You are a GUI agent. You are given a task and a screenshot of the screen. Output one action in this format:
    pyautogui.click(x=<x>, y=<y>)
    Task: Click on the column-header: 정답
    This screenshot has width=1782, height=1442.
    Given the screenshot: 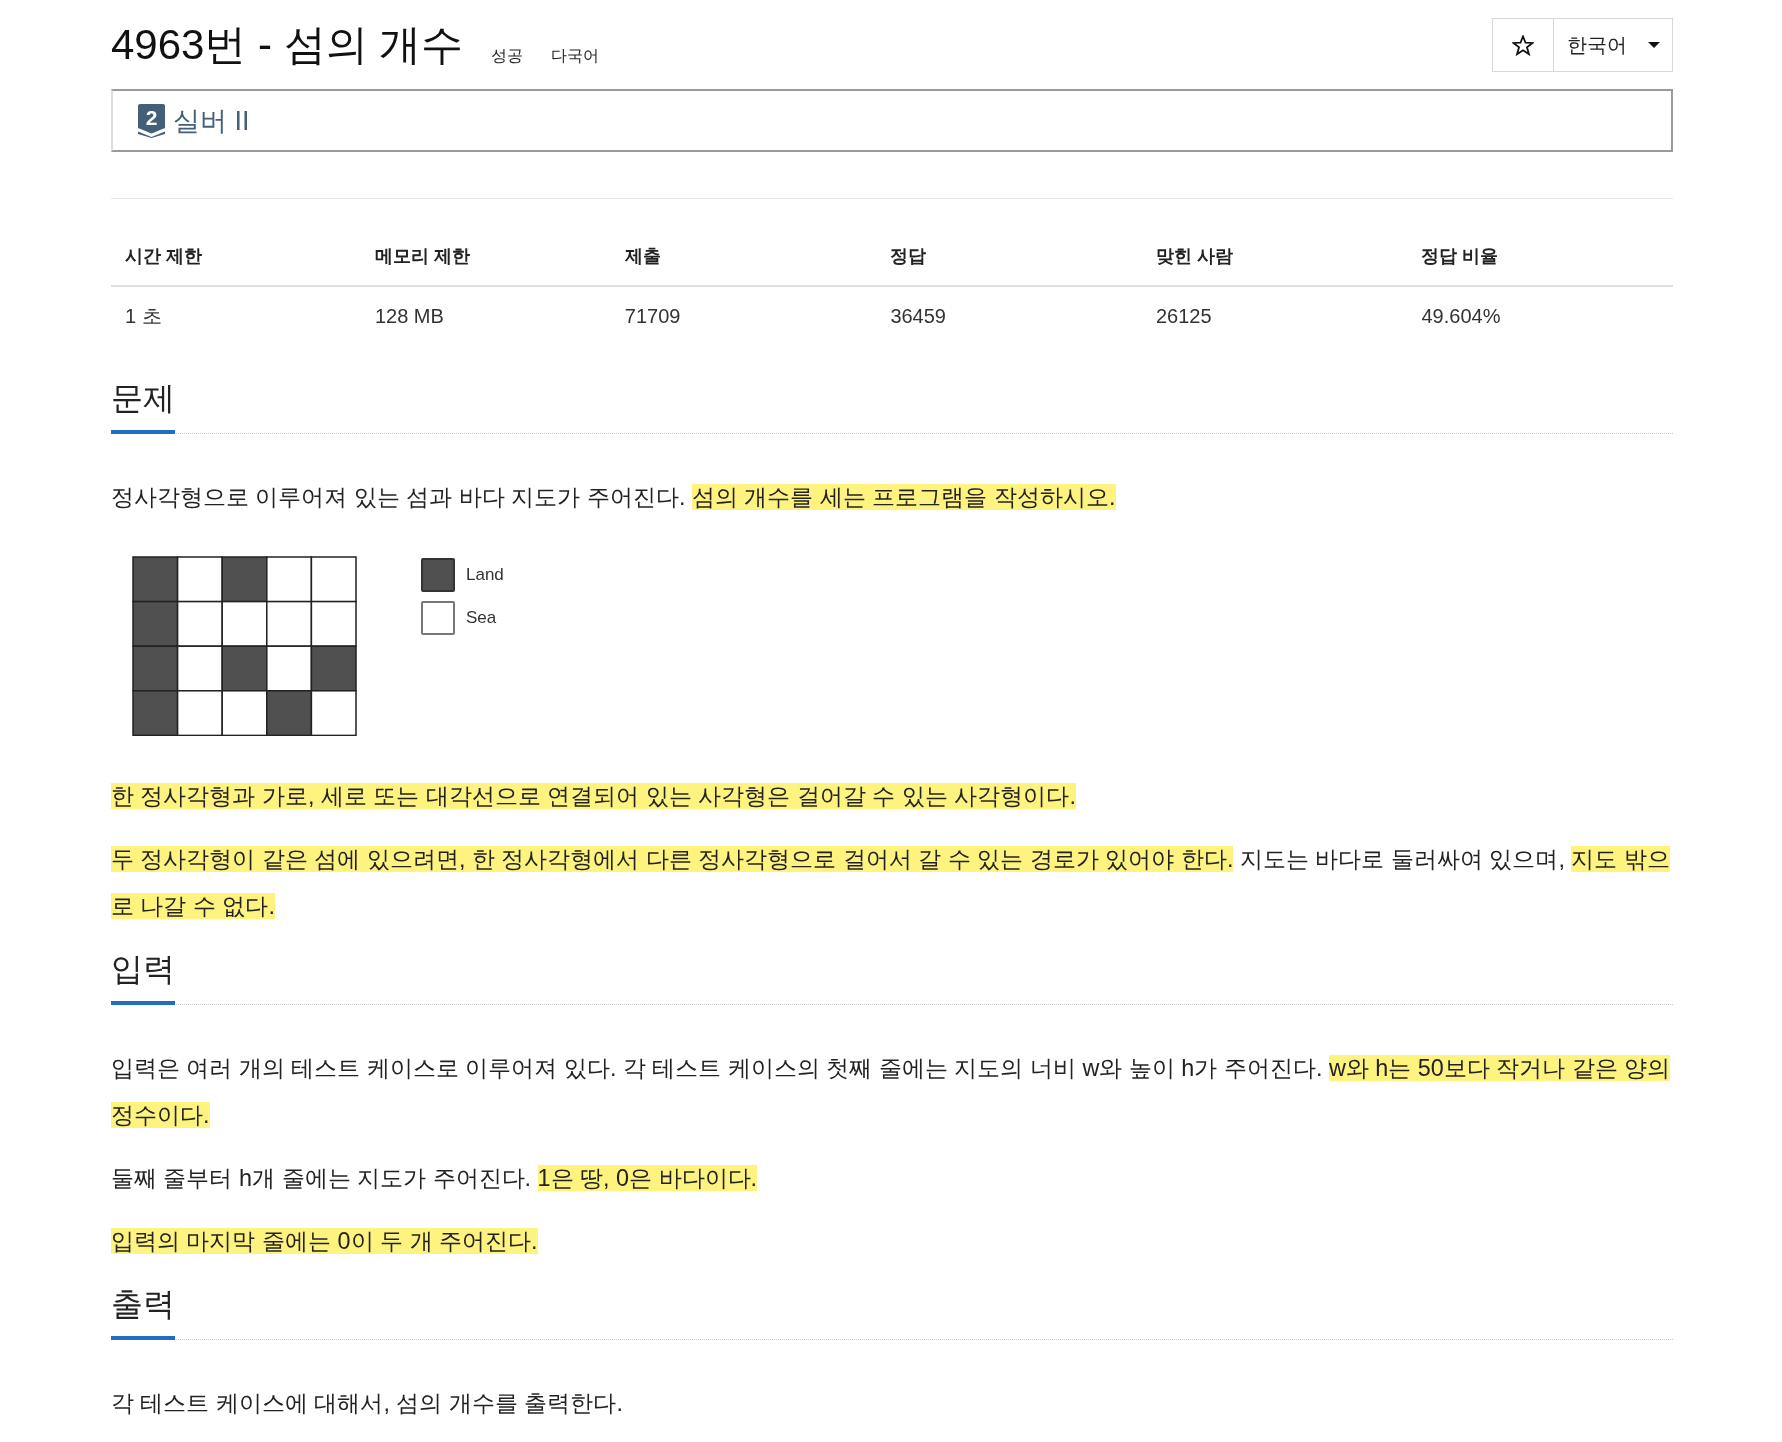 What is the action you would take?
    pyautogui.click(x=1009, y=257)
    